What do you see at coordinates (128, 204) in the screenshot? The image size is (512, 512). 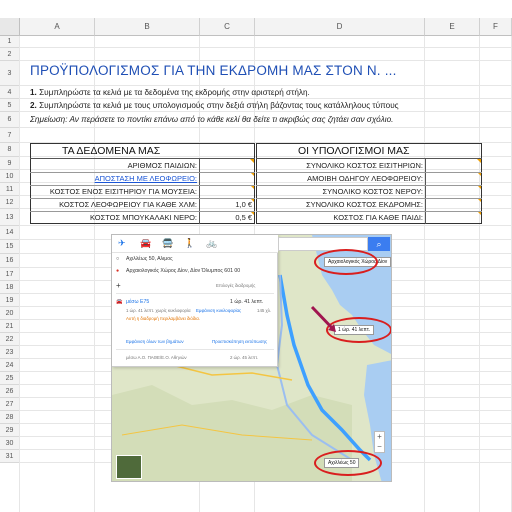 I see `data-label: ΚΟΣΤΟΣ ΛΕΟΦΩΡΕΙΟΥ ΓΙΑ ΚΑΘΕ ΧΛΜ:` at bounding box center [128, 204].